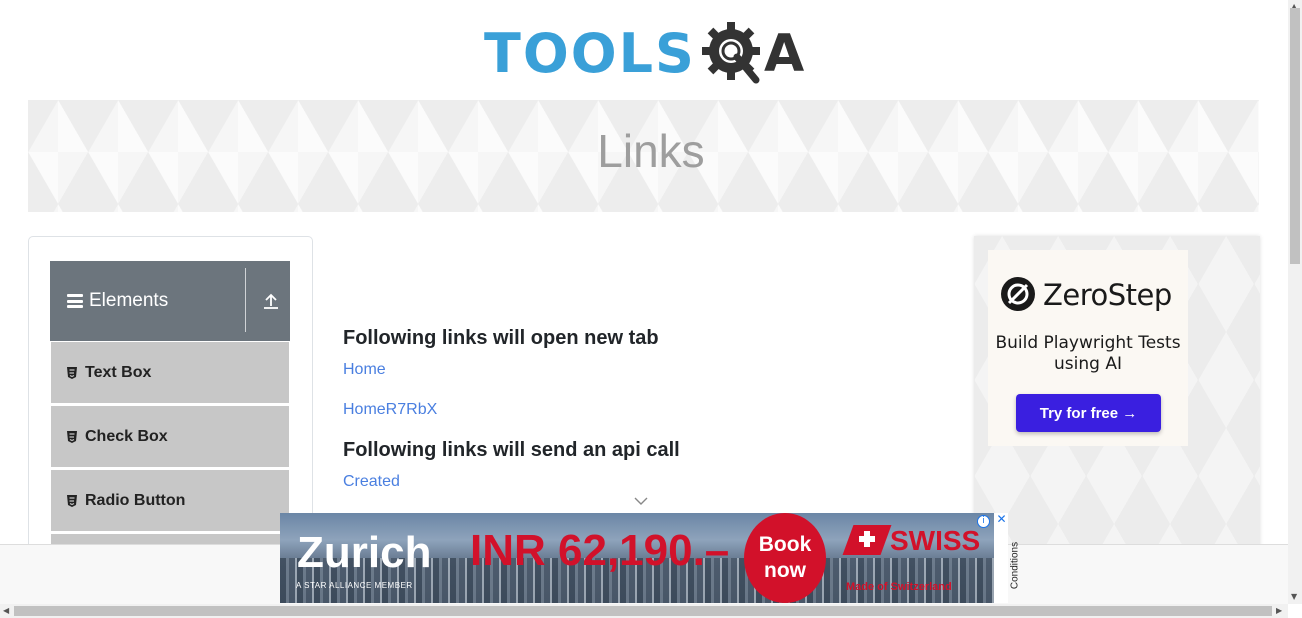  What do you see at coordinates (501, 338) in the screenshot?
I see `section-heading-new-tab: Following links will open new tab` at bounding box center [501, 338].